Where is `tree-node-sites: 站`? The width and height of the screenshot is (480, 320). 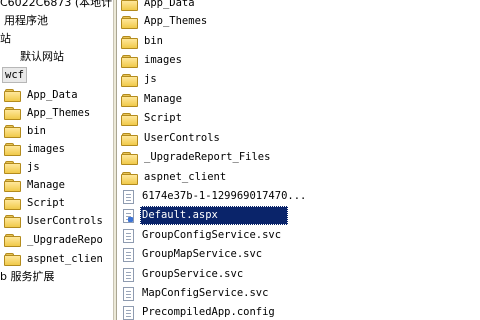 tree-node-sites: 站 is located at coordinates (6, 39).